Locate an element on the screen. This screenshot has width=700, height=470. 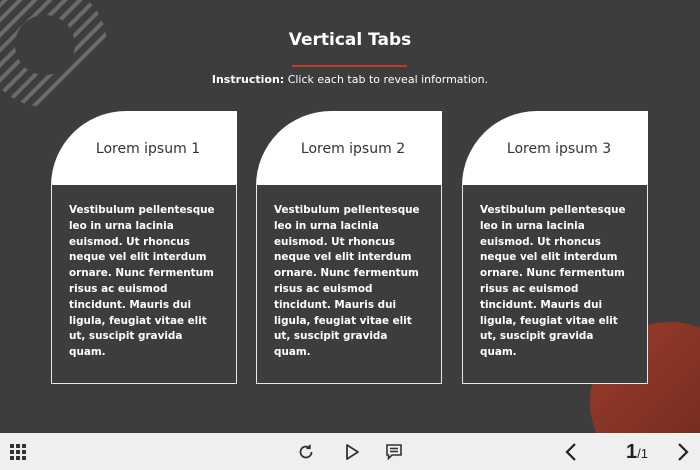
tab-label: Lorem ipsum 3 is located at coordinates (559, 148).